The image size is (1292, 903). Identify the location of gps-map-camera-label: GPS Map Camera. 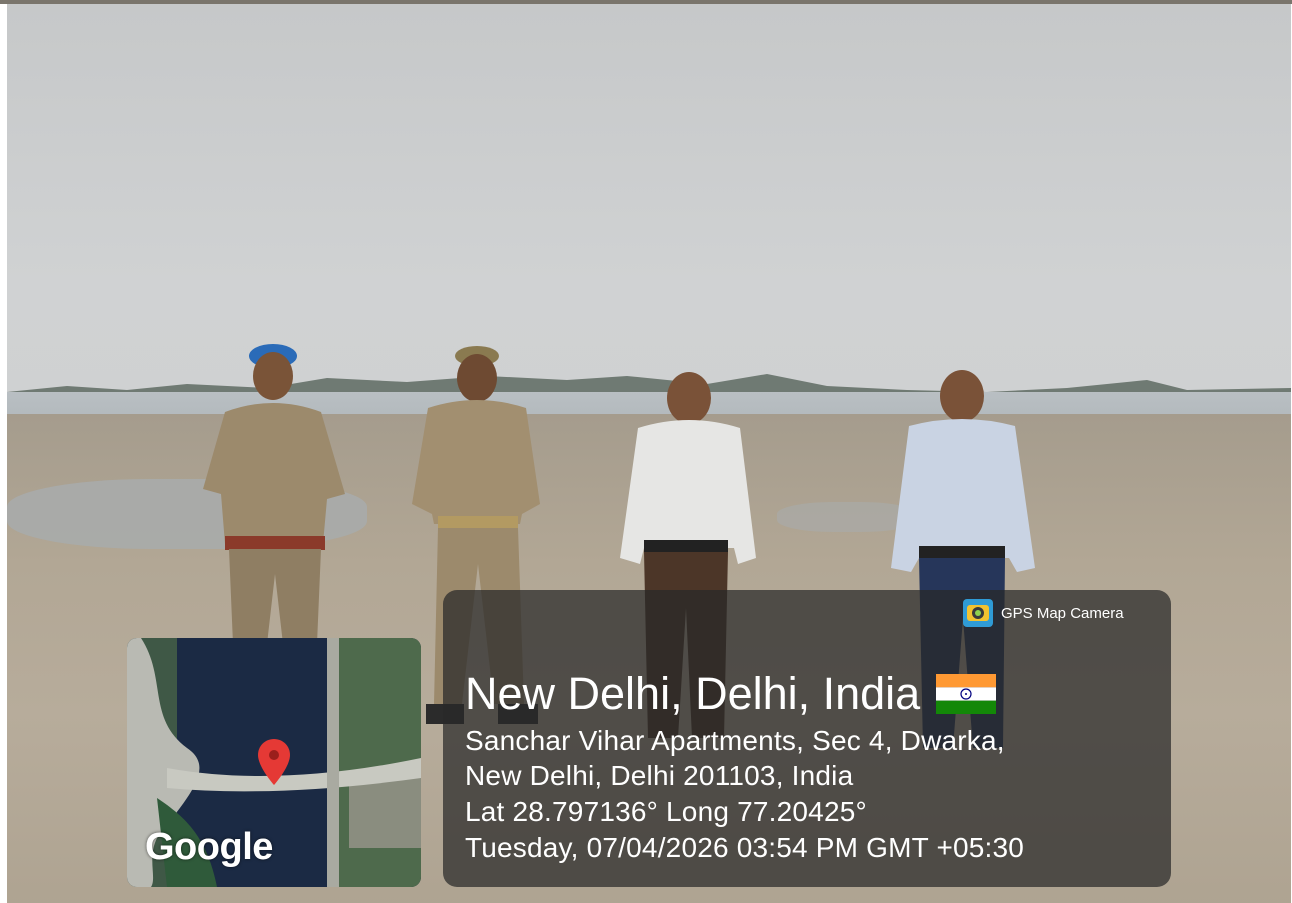
(1062, 613).